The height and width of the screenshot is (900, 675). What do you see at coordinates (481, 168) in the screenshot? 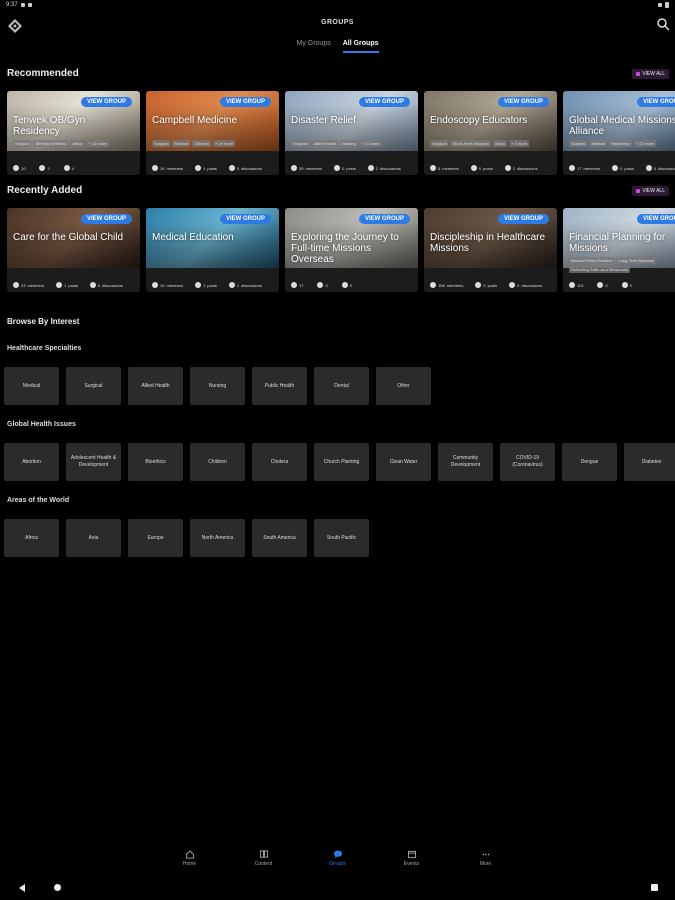
I see `stat-posts: 0 posts` at bounding box center [481, 168].